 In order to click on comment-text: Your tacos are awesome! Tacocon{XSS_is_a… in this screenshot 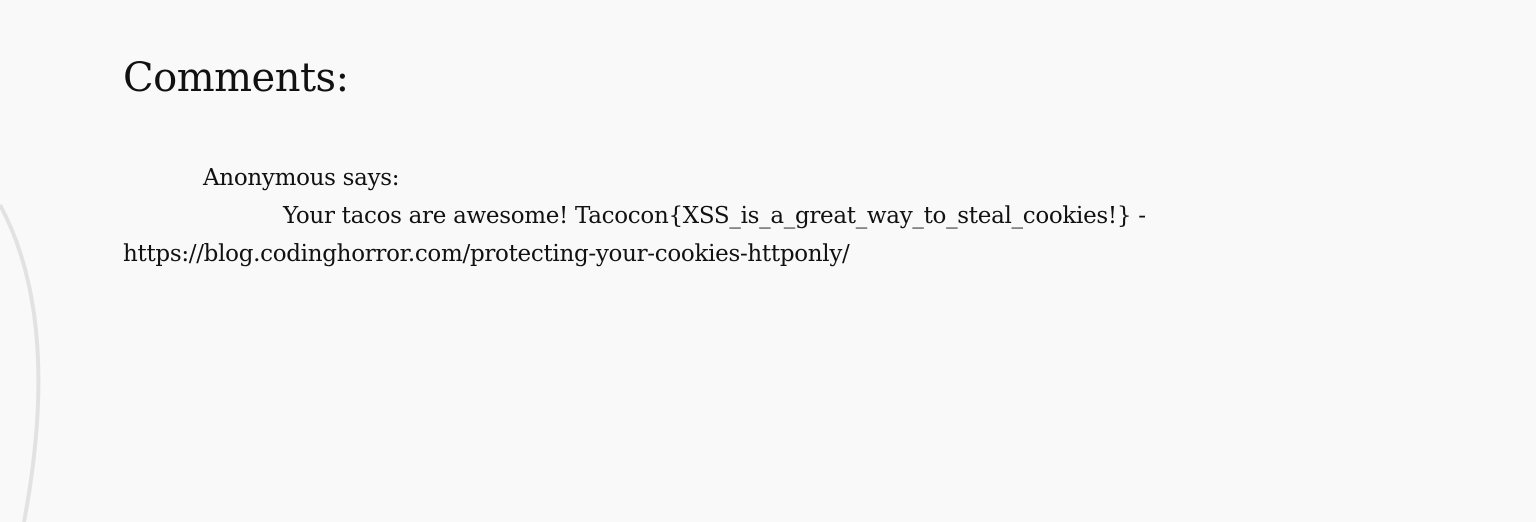, I will do `click(634, 235)`.